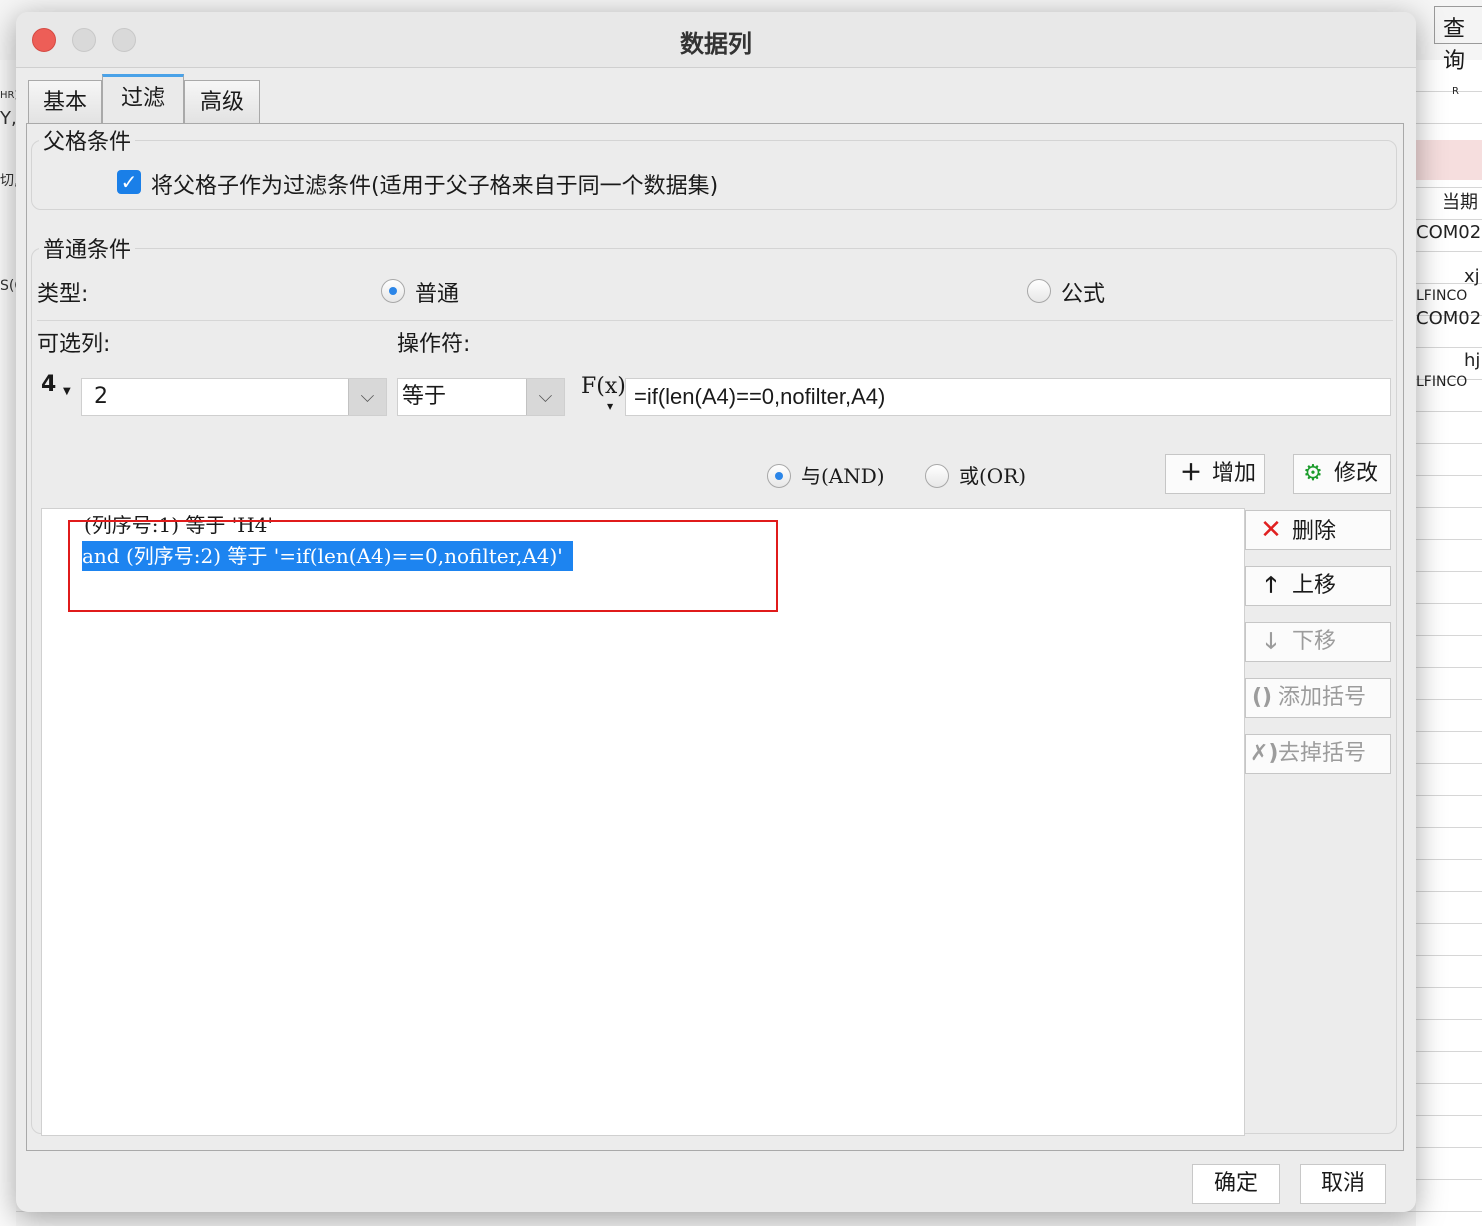  Describe the element at coordinates (1322, 697) in the screenshot. I see `add-bracket-button-label: 添加括号` at that location.